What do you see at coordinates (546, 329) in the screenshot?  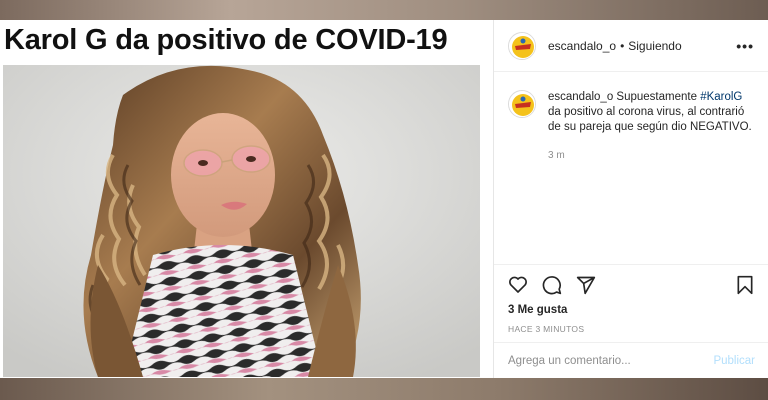 I see `posted-time: HACE 3 MINUTOS` at bounding box center [546, 329].